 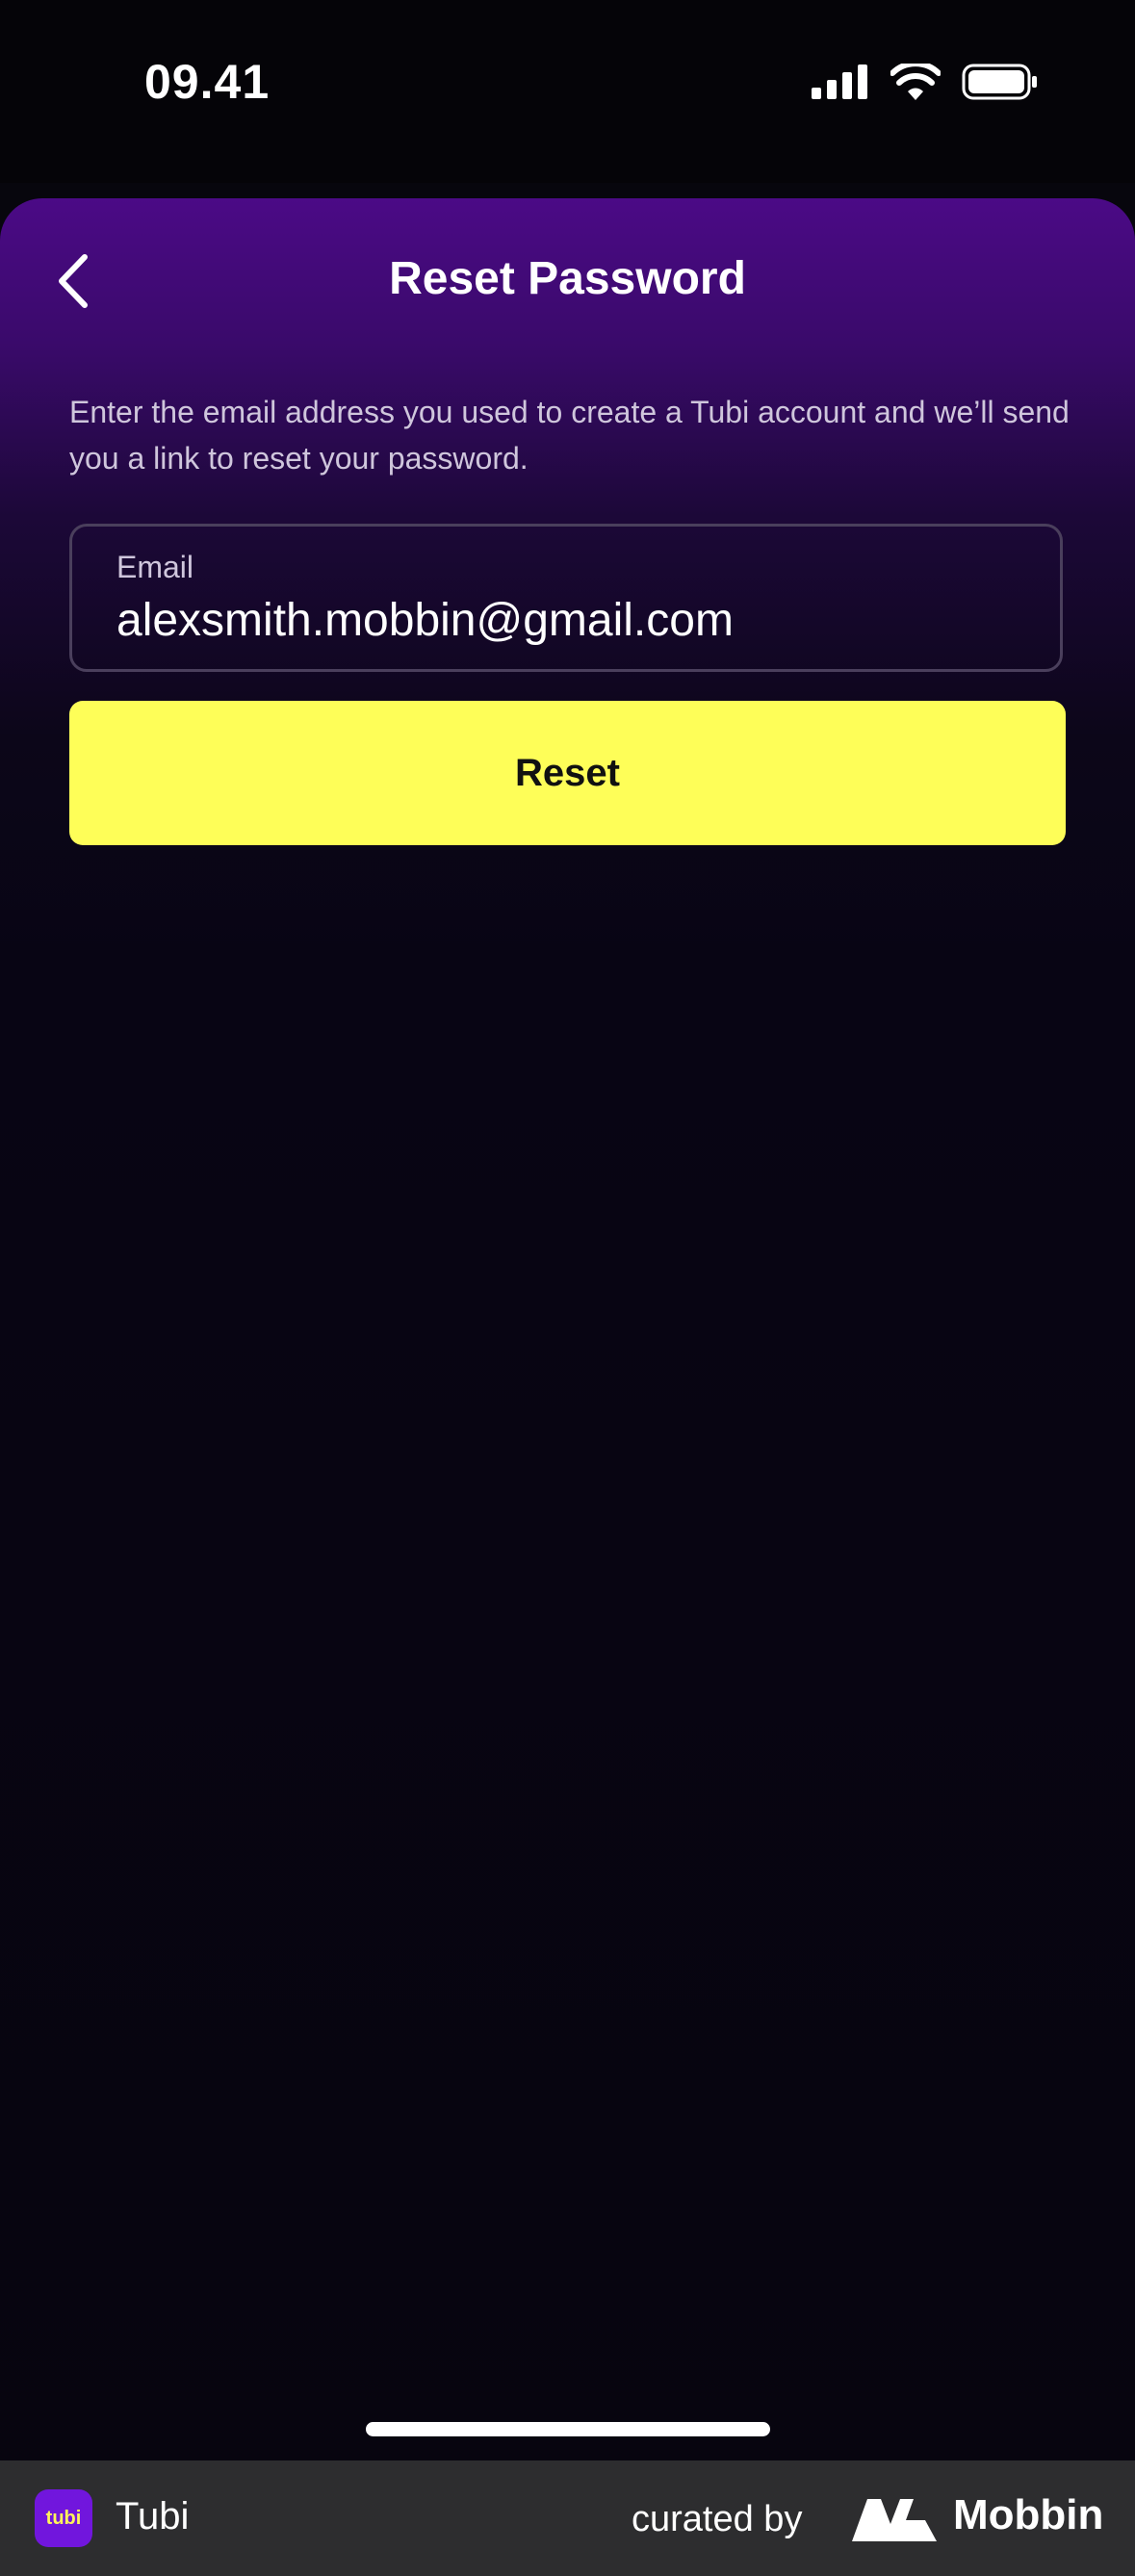 I want to click on wifi-icon, so click(x=915, y=82).